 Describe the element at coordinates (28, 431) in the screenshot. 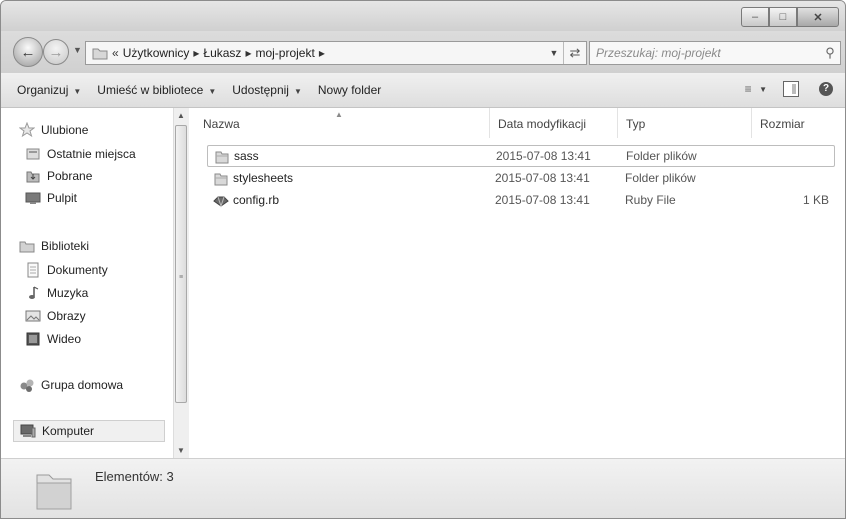

I see `computer-icon` at that location.